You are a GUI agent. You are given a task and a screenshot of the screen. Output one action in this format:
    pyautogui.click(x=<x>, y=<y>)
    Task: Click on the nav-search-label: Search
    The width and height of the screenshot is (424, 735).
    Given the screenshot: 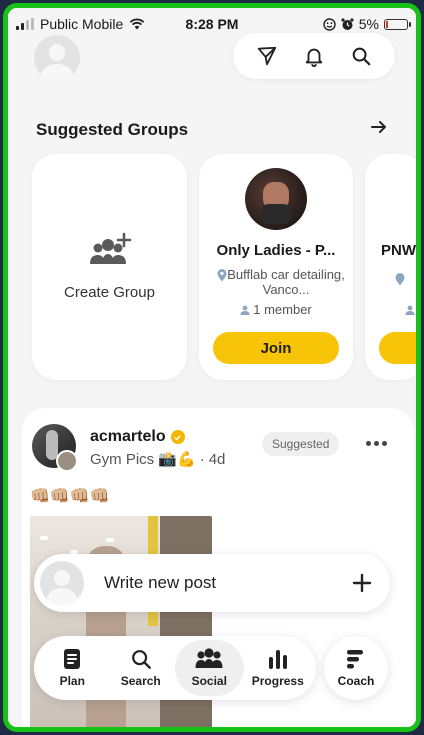 What is the action you would take?
    pyautogui.click(x=140, y=681)
    